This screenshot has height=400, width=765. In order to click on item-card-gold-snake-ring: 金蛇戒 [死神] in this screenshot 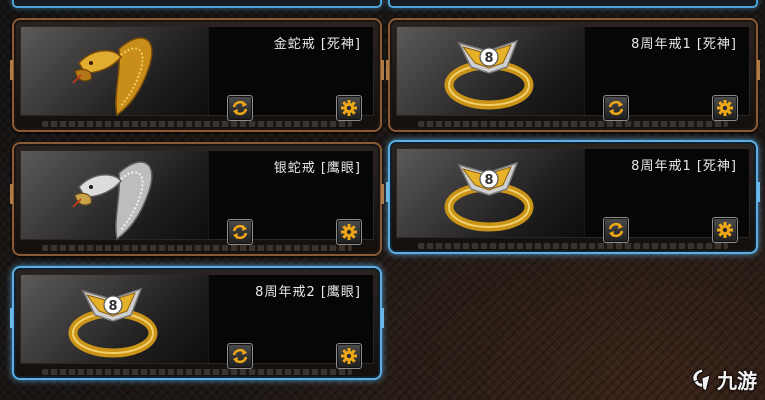, I will do `click(197, 75)`.